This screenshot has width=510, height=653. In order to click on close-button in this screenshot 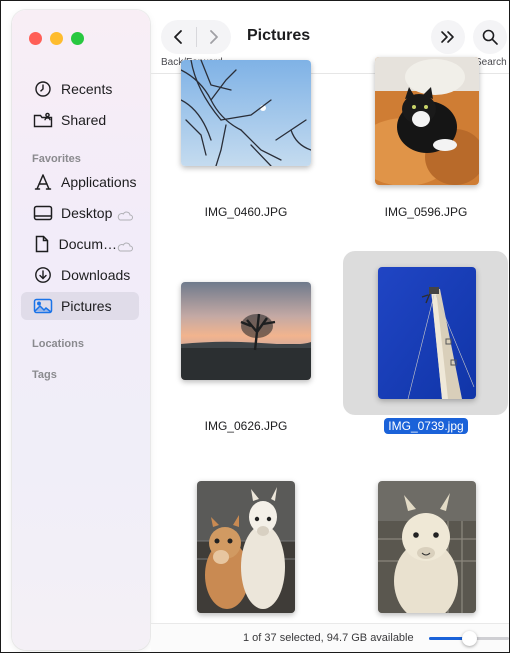, I will do `click(35, 38)`.